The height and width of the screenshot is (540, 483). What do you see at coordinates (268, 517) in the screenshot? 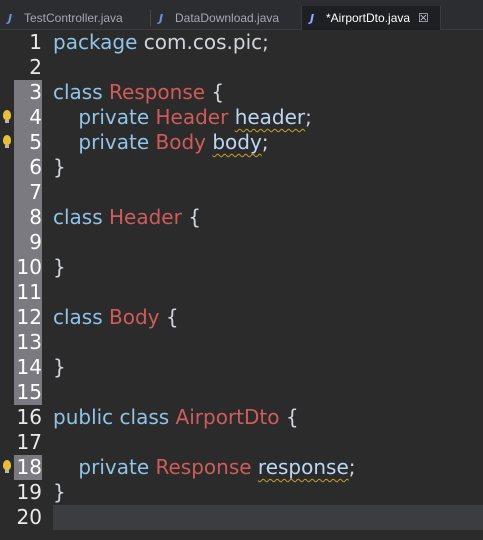
I see `current-line-highlight` at bounding box center [268, 517].